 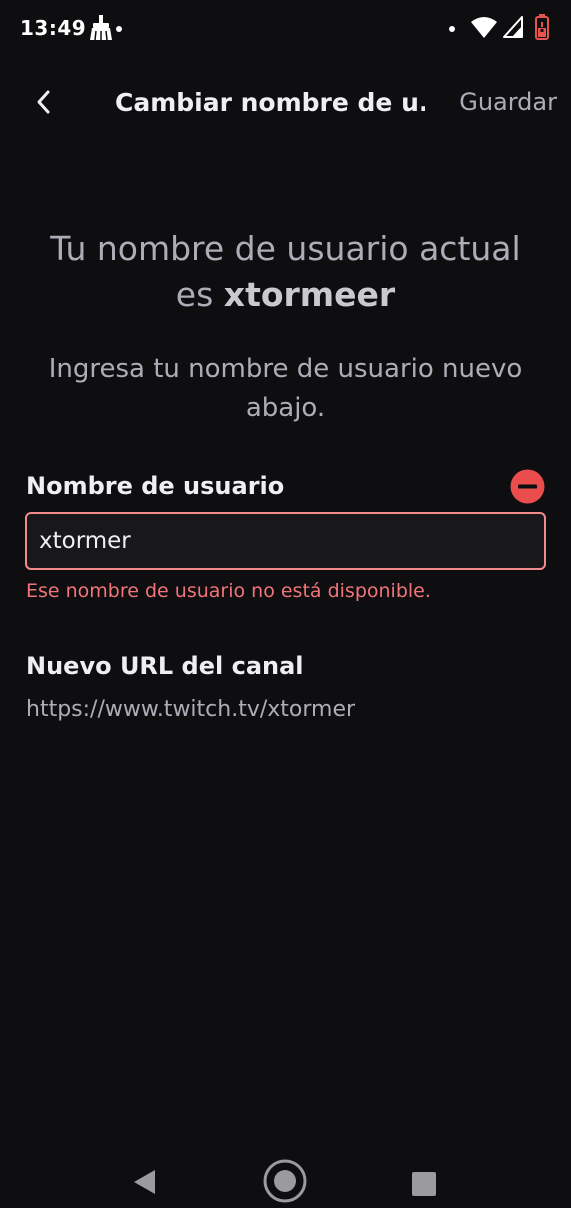 I want to click on back-triangle-icon, so click(x=144, y=1182).